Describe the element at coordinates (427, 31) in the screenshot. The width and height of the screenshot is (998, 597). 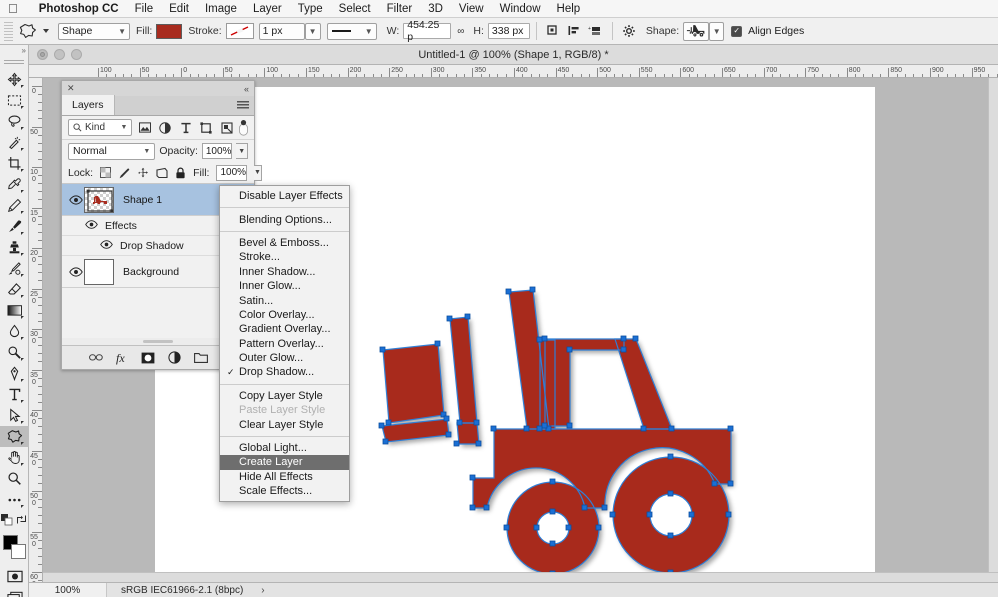
I see `shape-width-input: 454.25 p` at that location.